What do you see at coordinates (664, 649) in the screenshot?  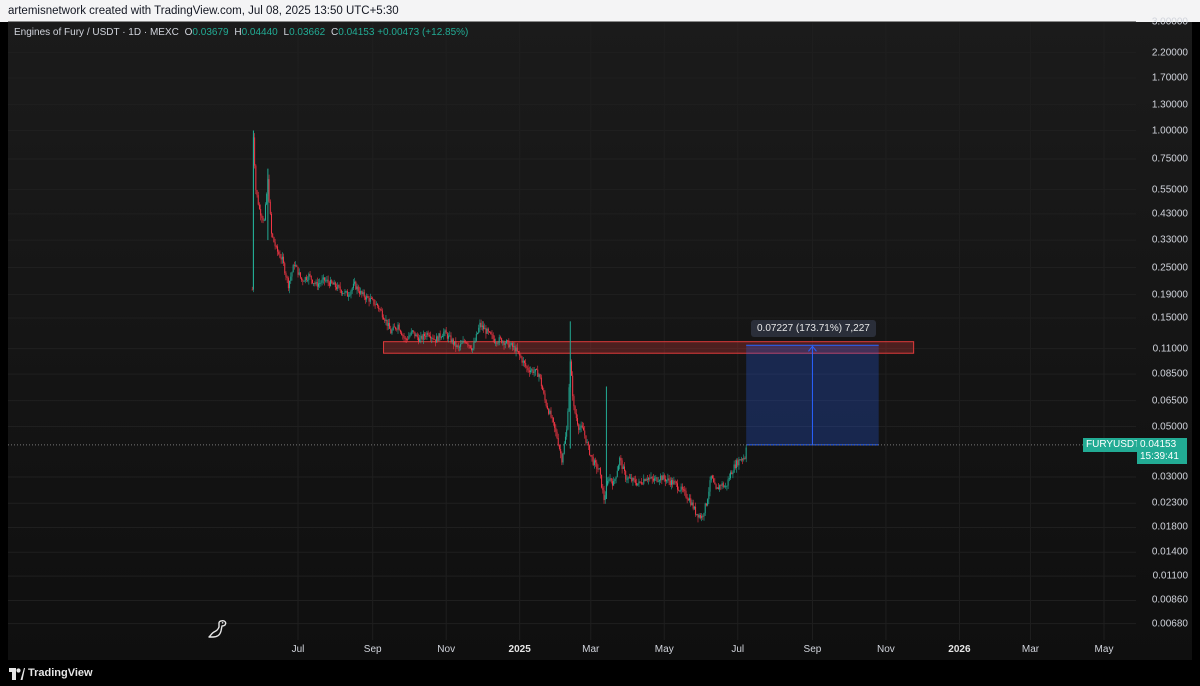 I see `time-tick-label: May` at bounding box center [664, 649].